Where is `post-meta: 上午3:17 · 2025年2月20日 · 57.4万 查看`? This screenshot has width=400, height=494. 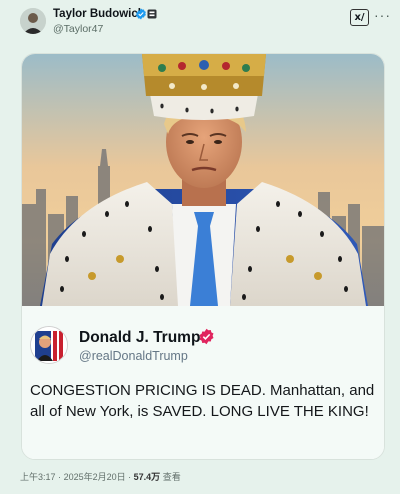 post-meta: 上午3:17 · 2025年2月20日 · 57.4万 查看 is located at coordinates (100, 476).